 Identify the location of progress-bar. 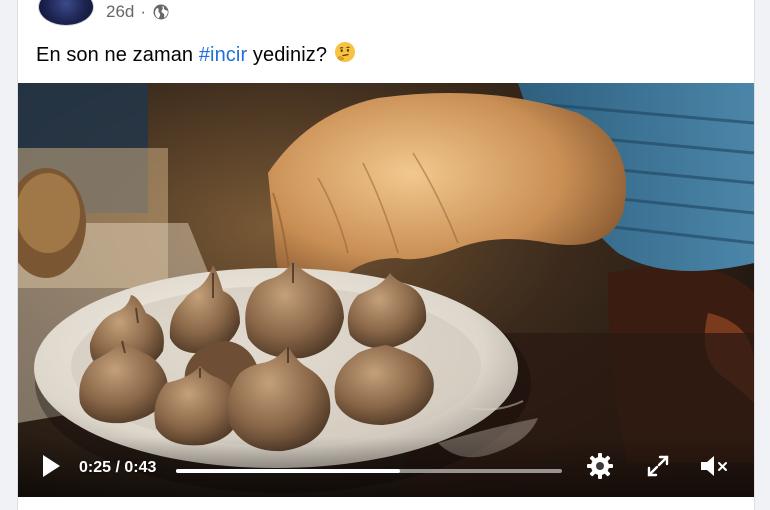
(369, 471).